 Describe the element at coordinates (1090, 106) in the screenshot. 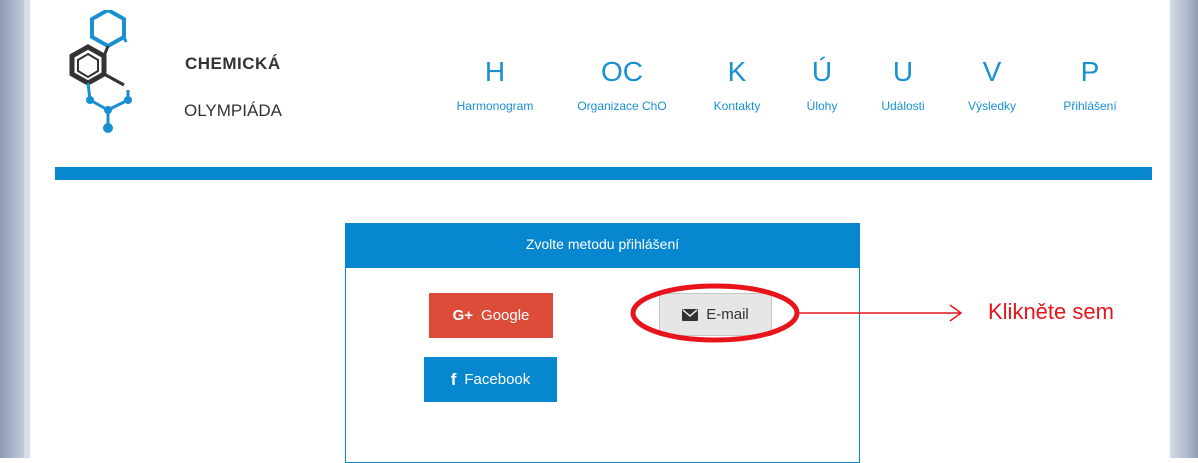

I see `nav-label: Přihlášení` at that location.